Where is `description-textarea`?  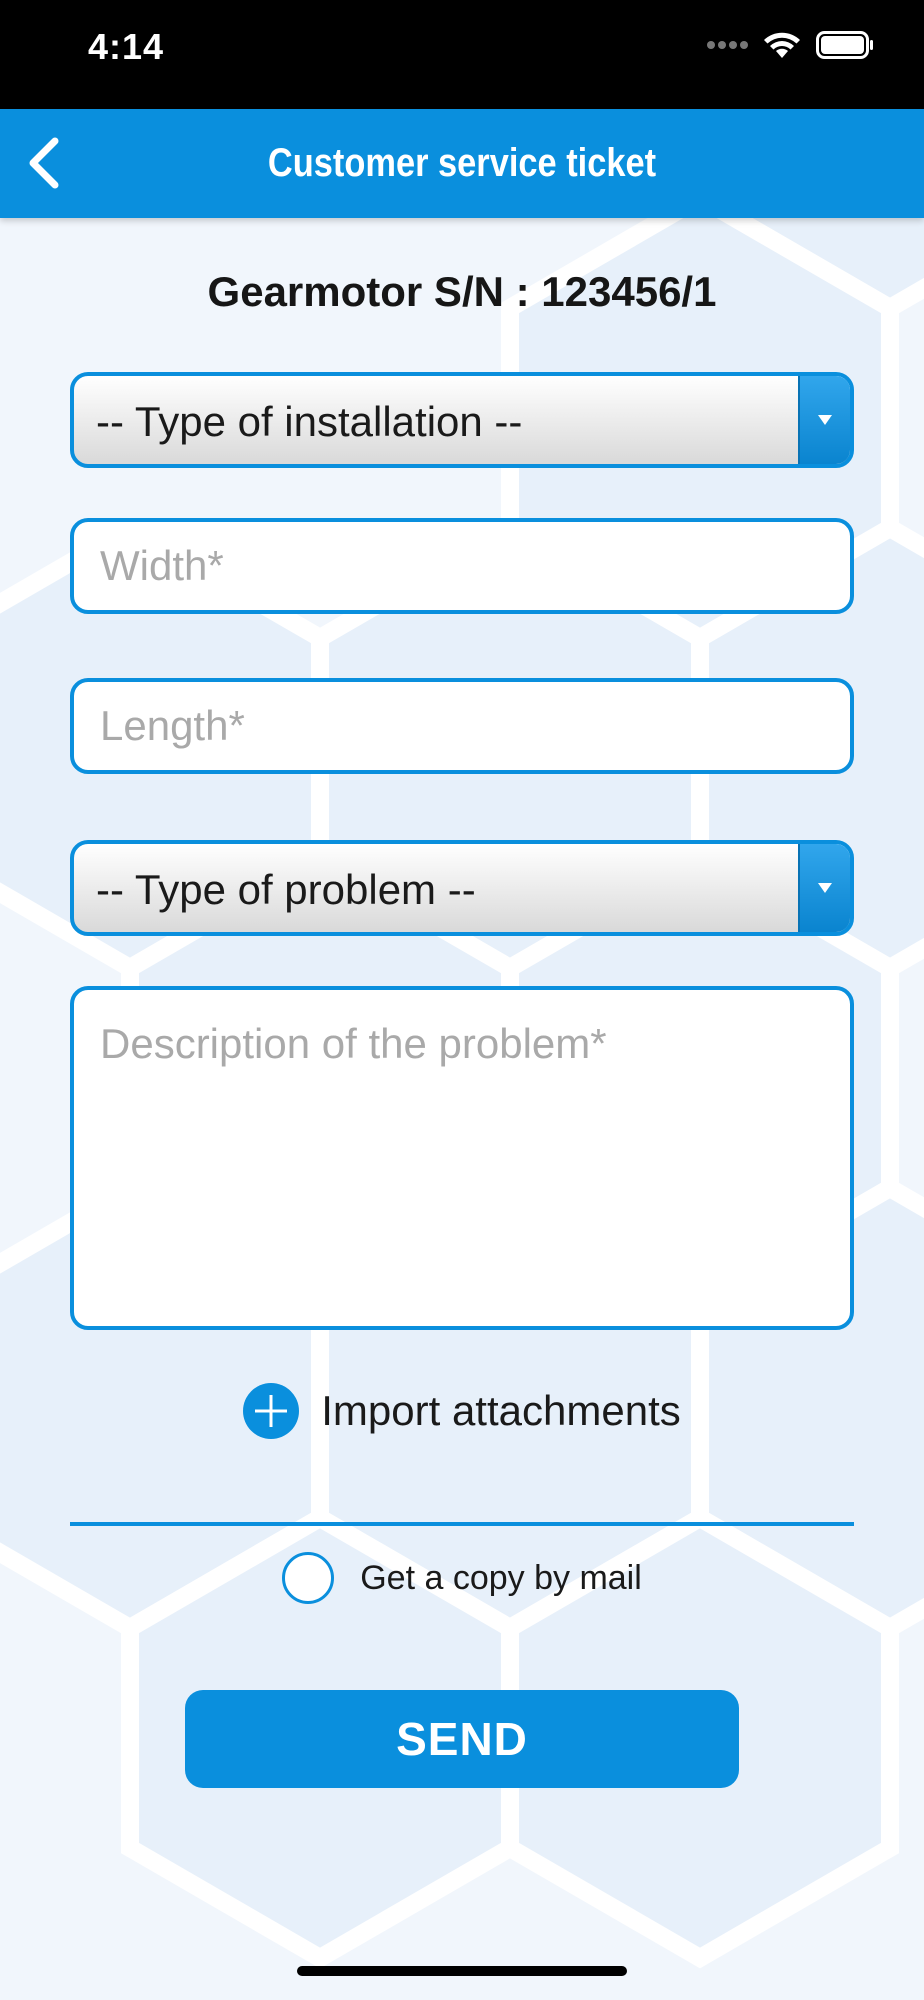 description-textarea is located at coordinates (462, 1158).